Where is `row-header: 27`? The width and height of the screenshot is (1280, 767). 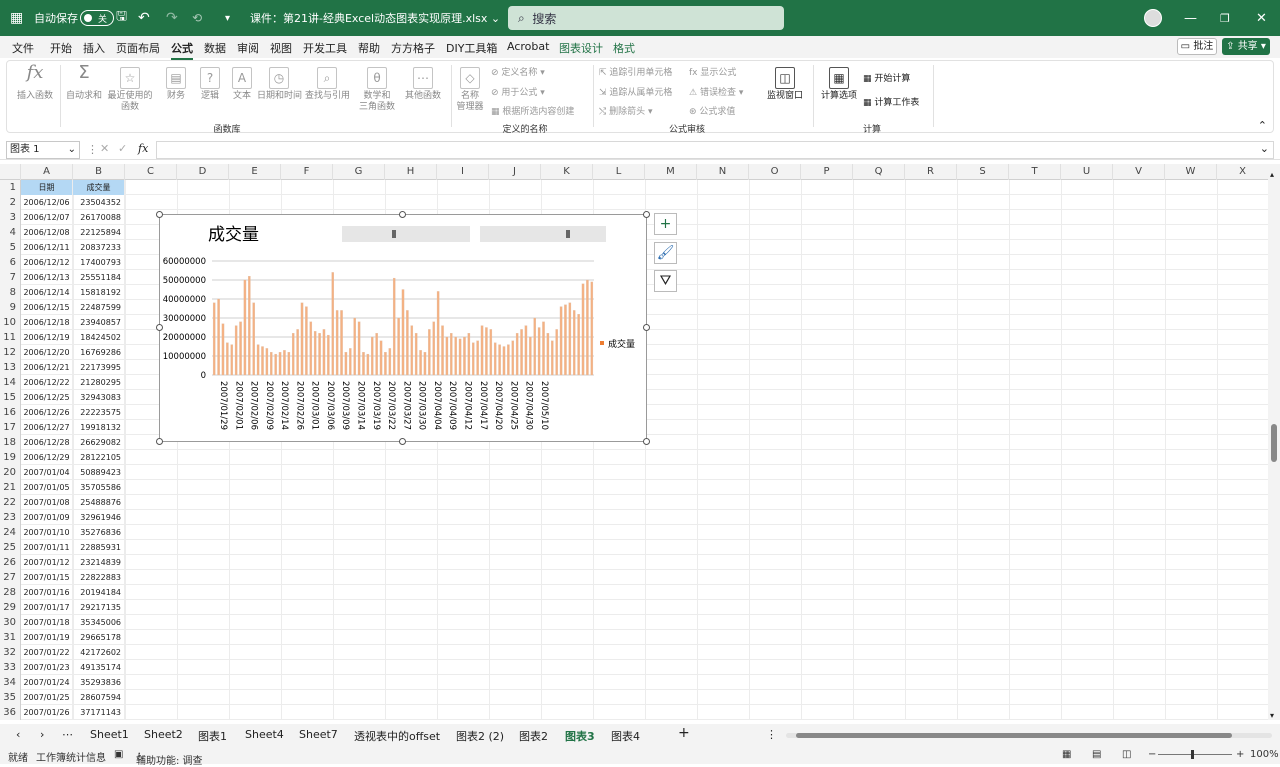 row-header: 27 is located at coordinates (10, 577).